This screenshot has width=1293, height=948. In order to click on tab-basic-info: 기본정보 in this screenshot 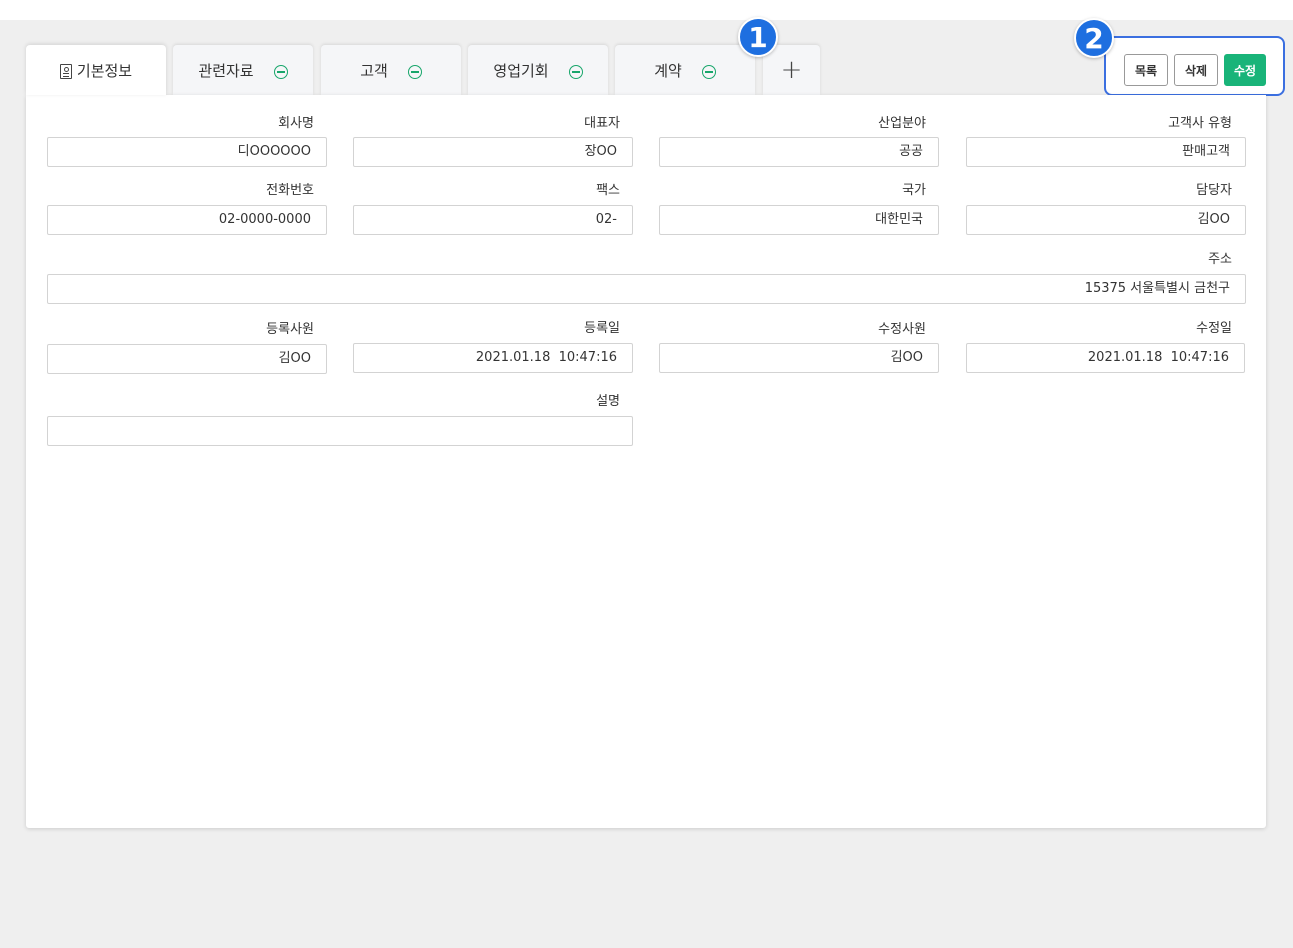, I will do `click(96, 70)`.